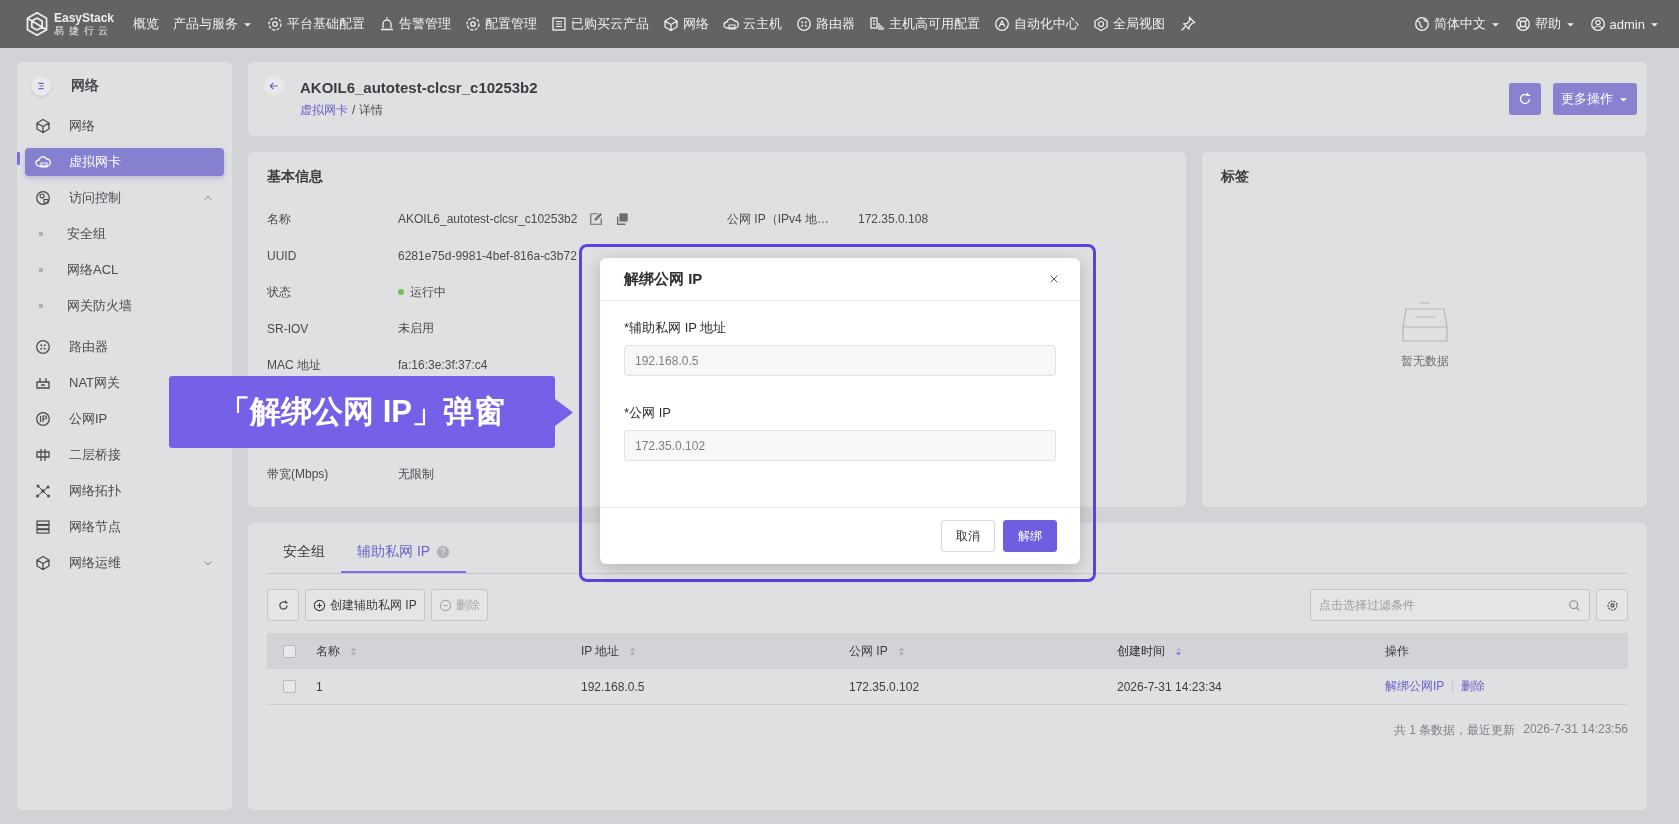  What do you see at coordinates (362, 412) in the screenshot?
I see `callout-tooltip: 「解绑公网 IP」弹窗` at bounding box center [362, 412].